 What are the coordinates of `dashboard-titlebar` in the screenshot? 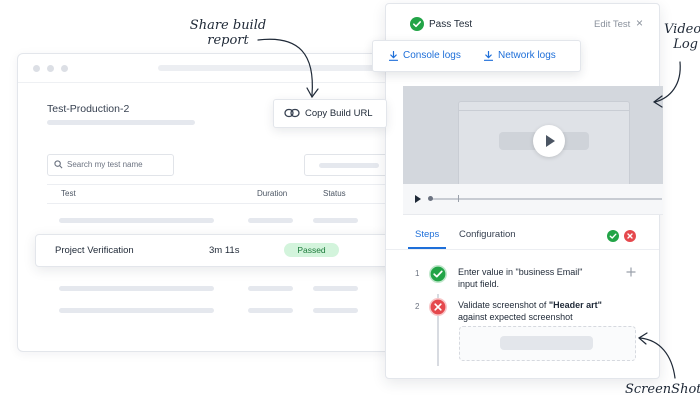 It's located at (225, 68).